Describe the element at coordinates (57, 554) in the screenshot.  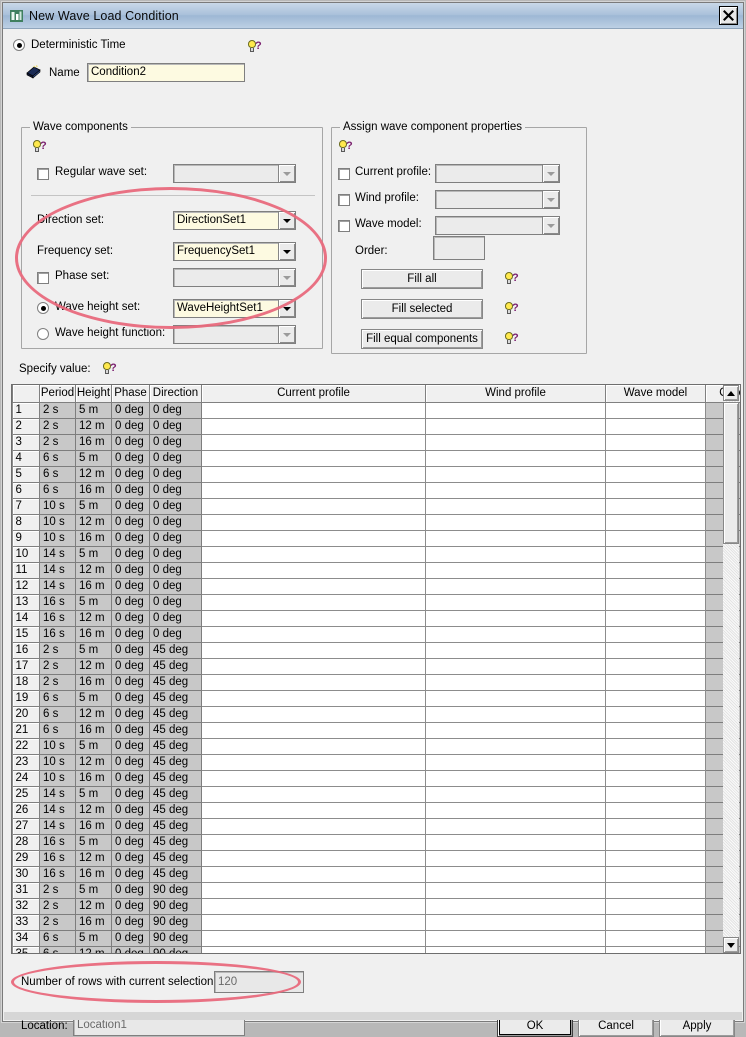
I see `table-cell-period: 14 s` at that location.